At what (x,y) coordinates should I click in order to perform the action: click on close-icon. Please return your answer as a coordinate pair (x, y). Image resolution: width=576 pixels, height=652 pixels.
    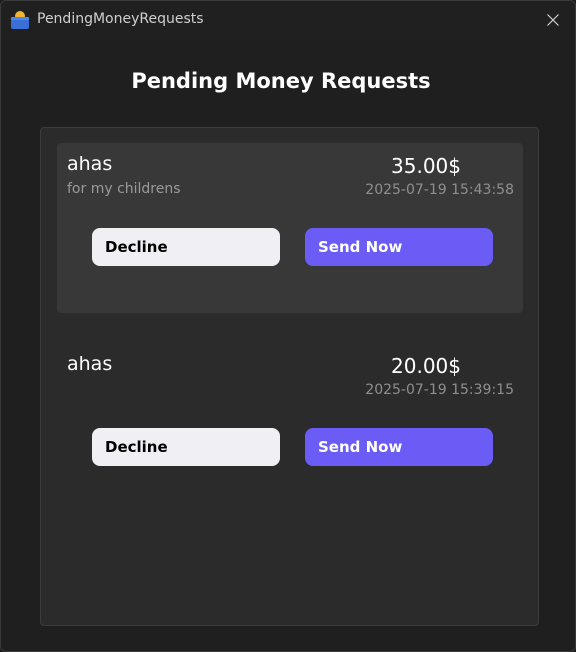
    Looking at the image, I should click on (553, 20).